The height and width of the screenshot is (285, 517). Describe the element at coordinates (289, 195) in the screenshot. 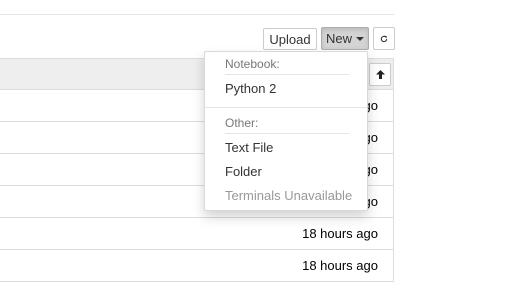

I see `menu-item-terminals: Terminals Unavailable` at that location.